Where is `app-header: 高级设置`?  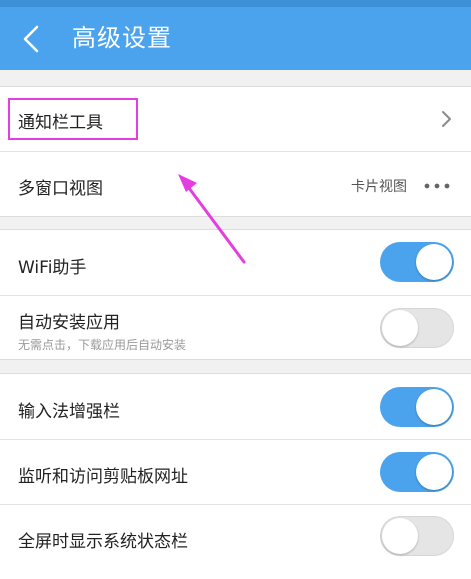
app-header: 高级设置 is located at coordinates (235, 38).